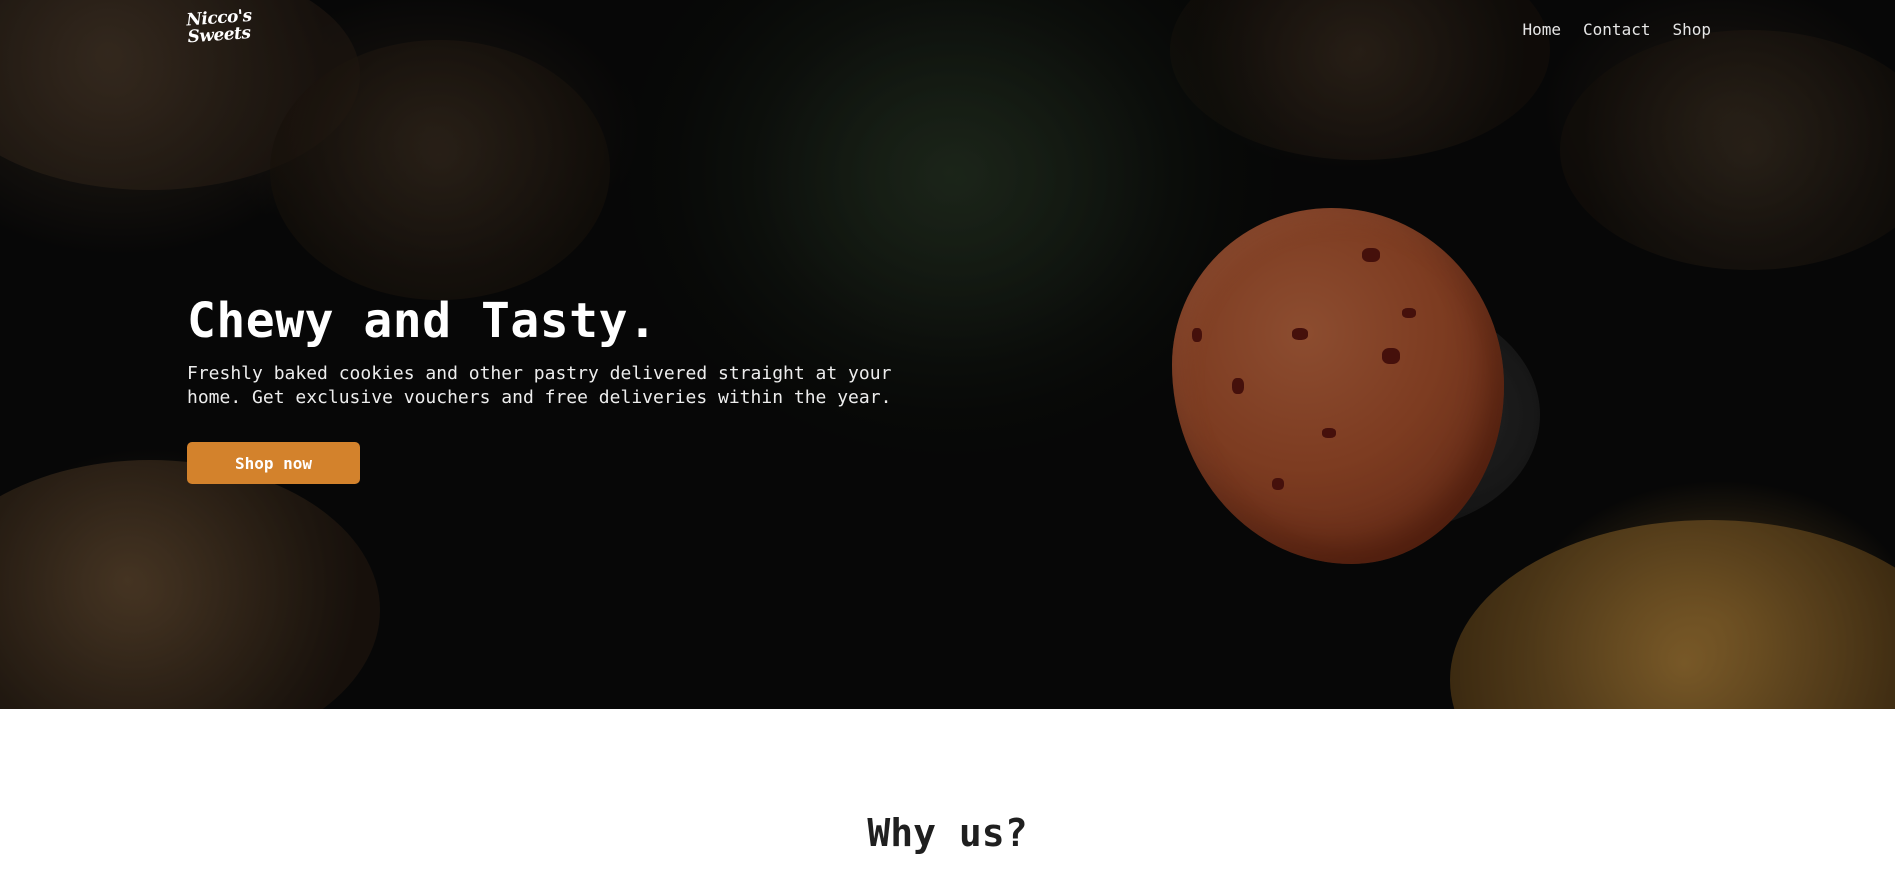 The width and height of the screenshot is (1895, 870). What do you see at coordinates (1542, 29) in the screenshot?
I see `nav-home-link: Home` at bounding box center [1542, 29].